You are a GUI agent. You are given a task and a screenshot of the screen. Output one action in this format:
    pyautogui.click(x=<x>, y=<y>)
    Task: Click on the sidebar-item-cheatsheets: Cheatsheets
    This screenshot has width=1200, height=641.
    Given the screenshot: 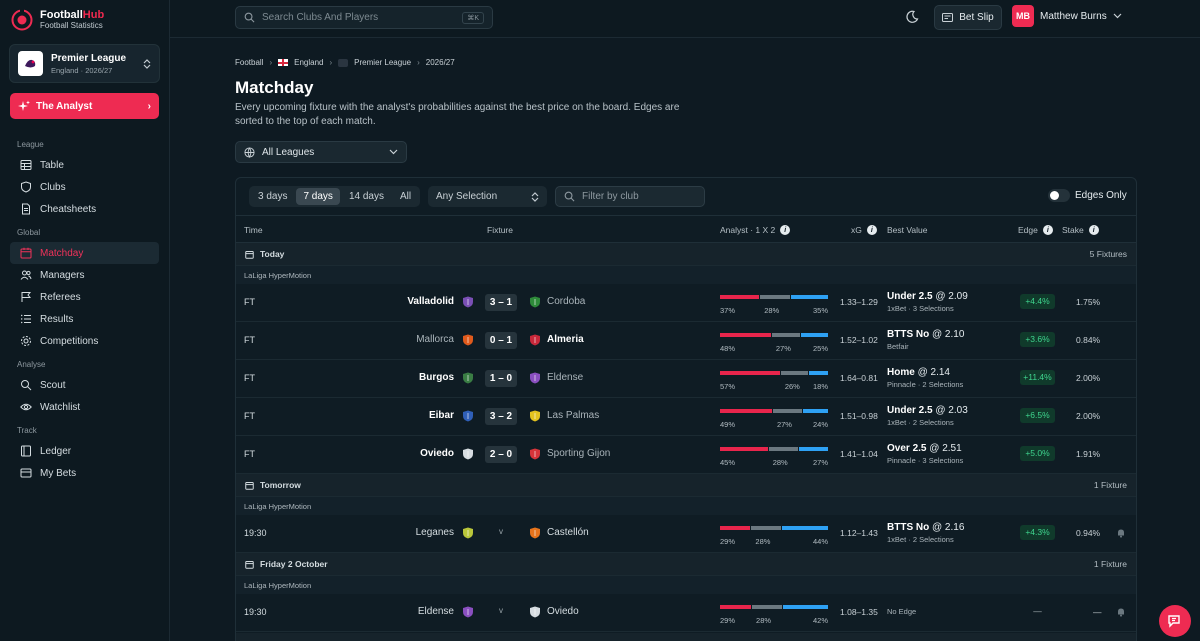 What is the action you would take?
    pyautogui.click(x=84, y=209)
    